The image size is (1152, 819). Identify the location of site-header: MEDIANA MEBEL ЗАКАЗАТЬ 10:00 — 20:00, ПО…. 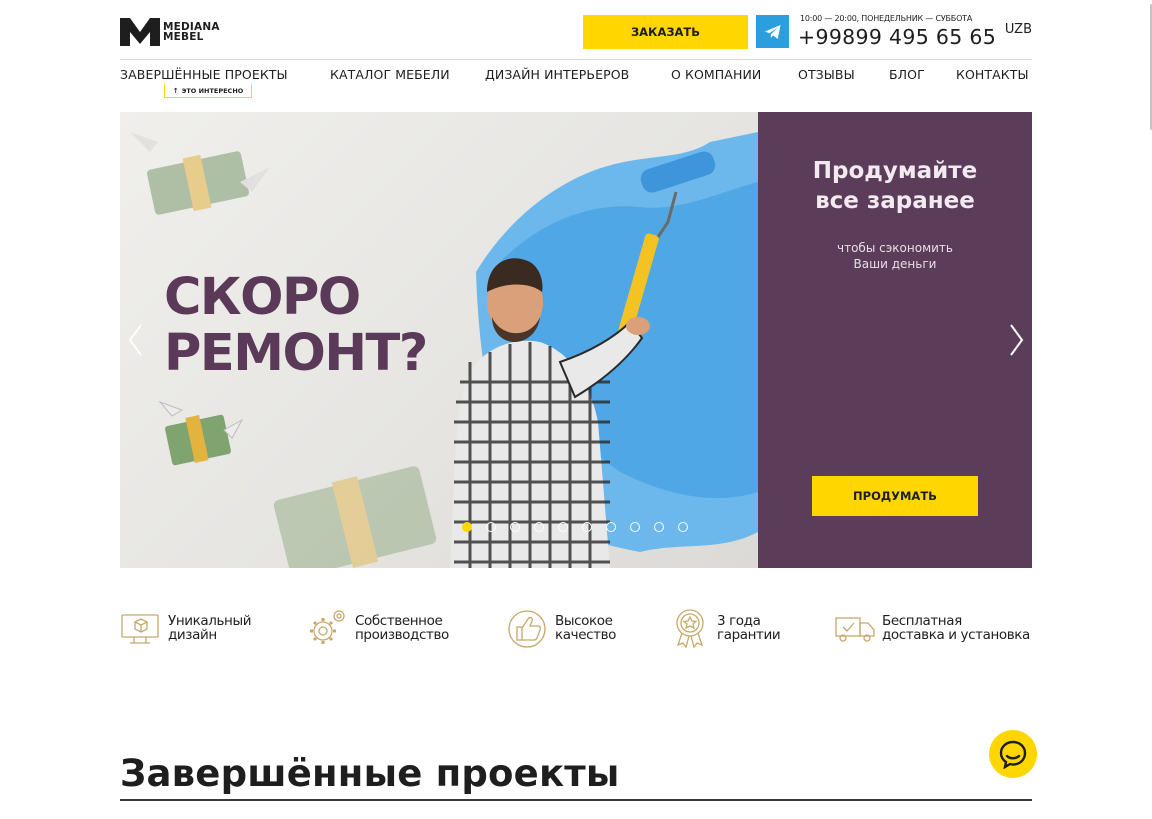
(576, 30).